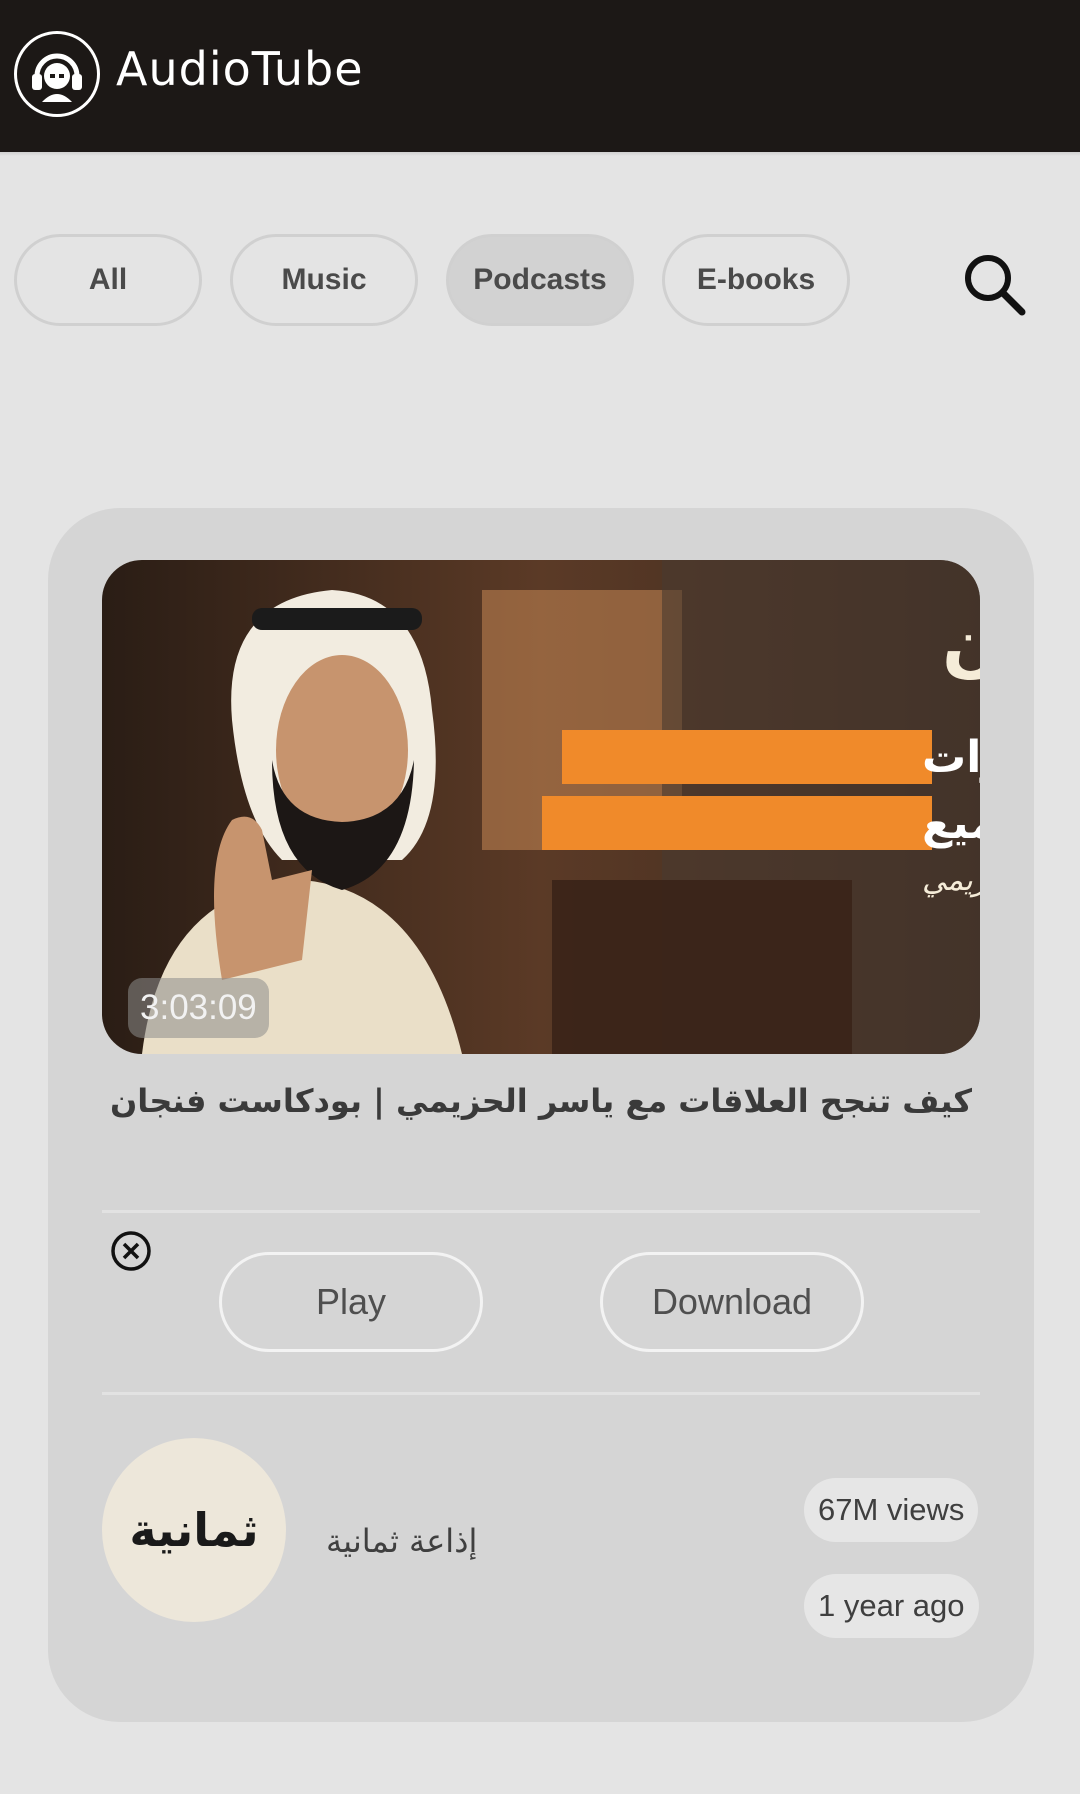 This screenshot has width=1080, height=1794. I want to click on chip-all: All, so click(108, 280).